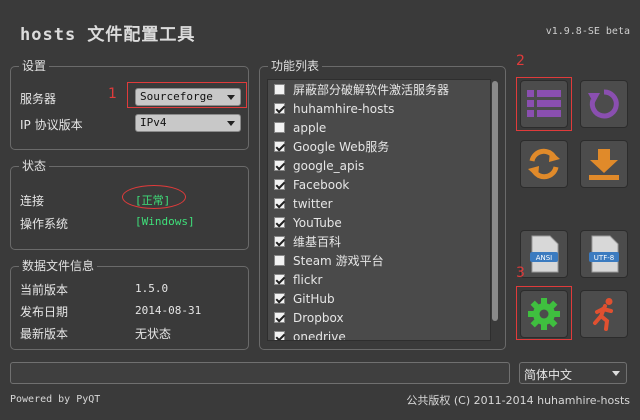  Describe the element at coordinates (308, 279) in the screenshot. I see `function-label: flickr` at that location.